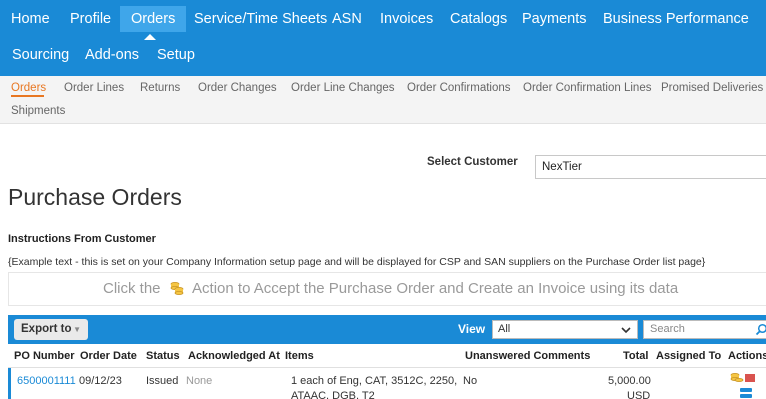 The height and width of the screenshot is (399, 766). Describe the element at coordinates (629, 381) in the screenshot. I see `total-amount: 5,000.00` at that location.